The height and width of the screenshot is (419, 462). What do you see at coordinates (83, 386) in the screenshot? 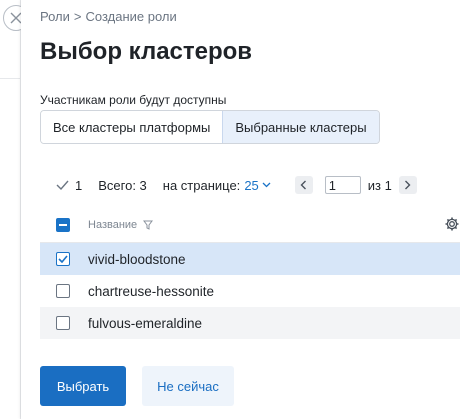
I see `select-button: Выбрать` at bounding box center [83, 386].